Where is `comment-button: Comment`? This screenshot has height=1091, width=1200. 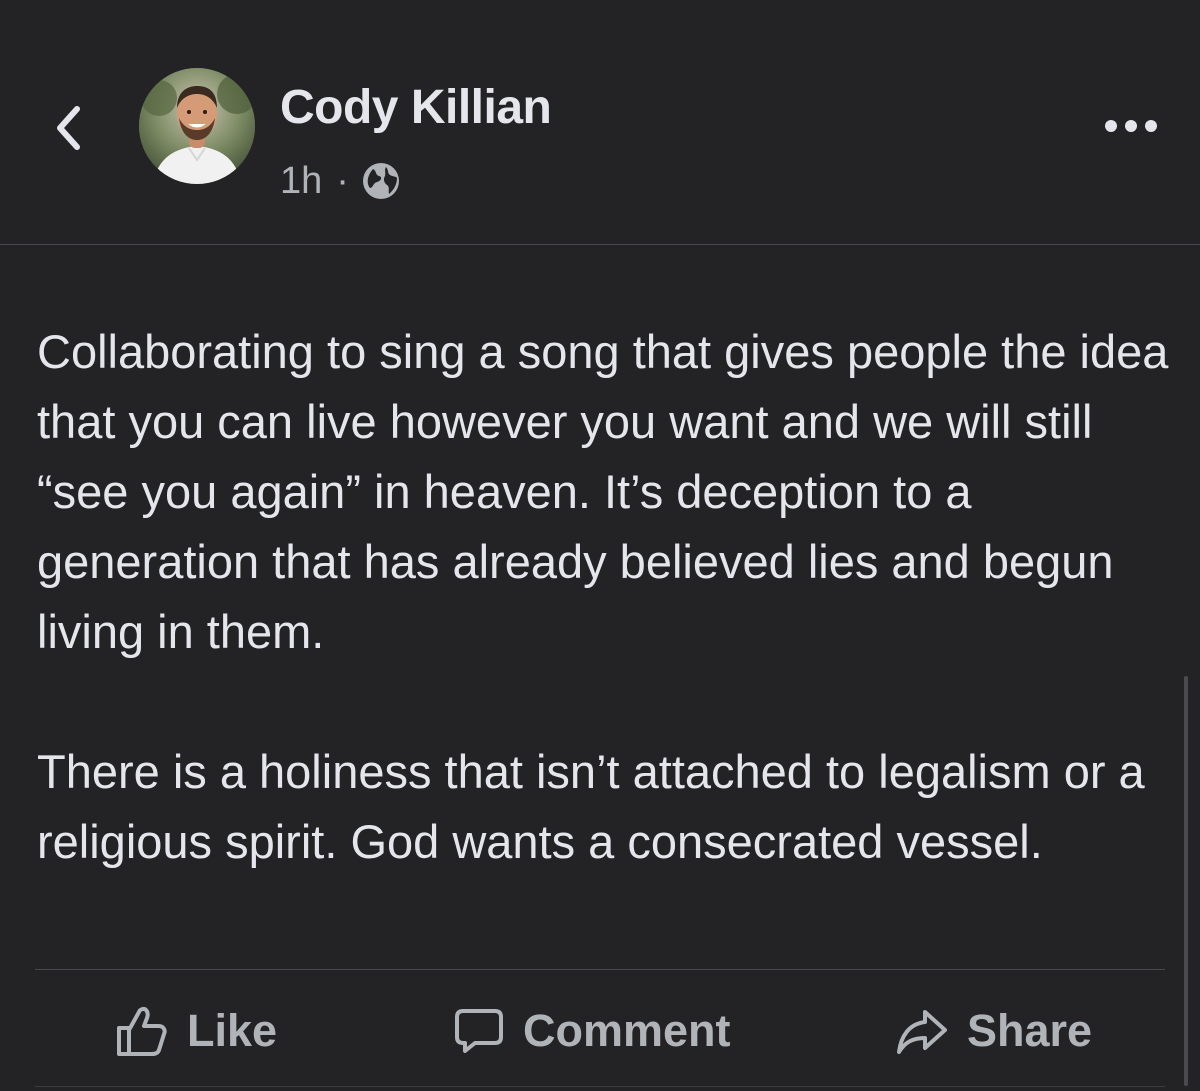
comment-button: Comment is located at coordinates (592, 1031).